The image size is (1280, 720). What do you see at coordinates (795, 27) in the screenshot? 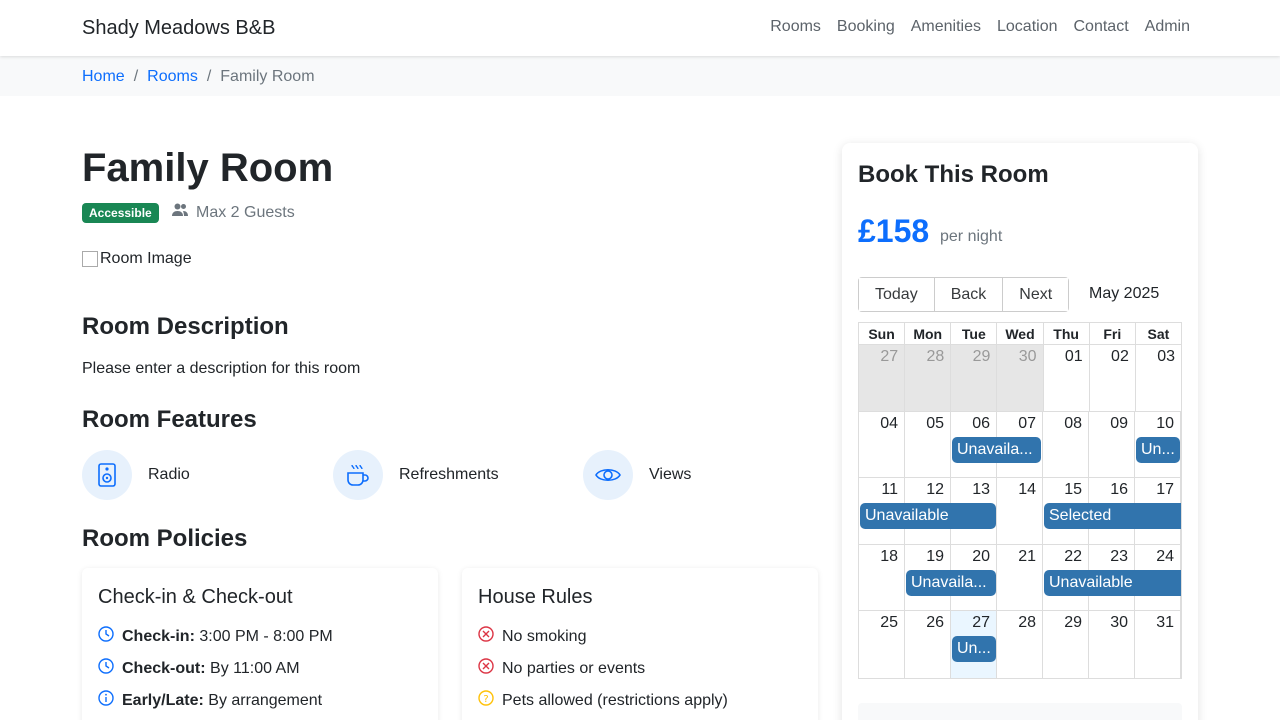
I see `nav-link-rooms: Rooms` at bounding box center [795, 27].